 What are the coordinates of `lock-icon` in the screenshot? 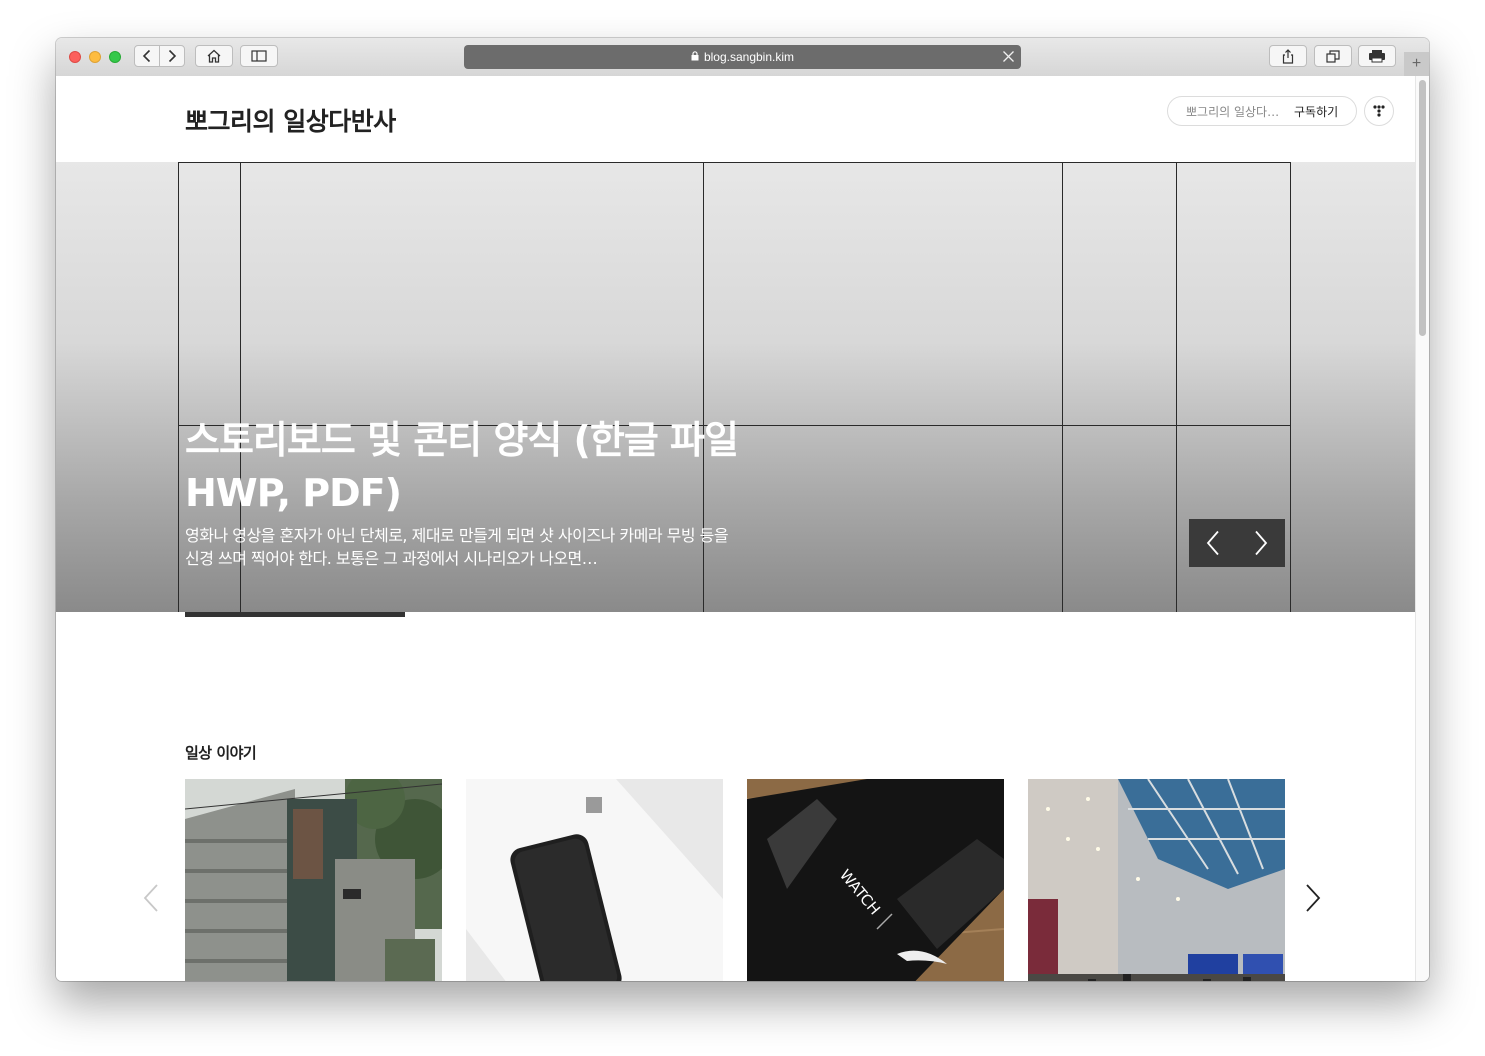 It's located at (695, 57).